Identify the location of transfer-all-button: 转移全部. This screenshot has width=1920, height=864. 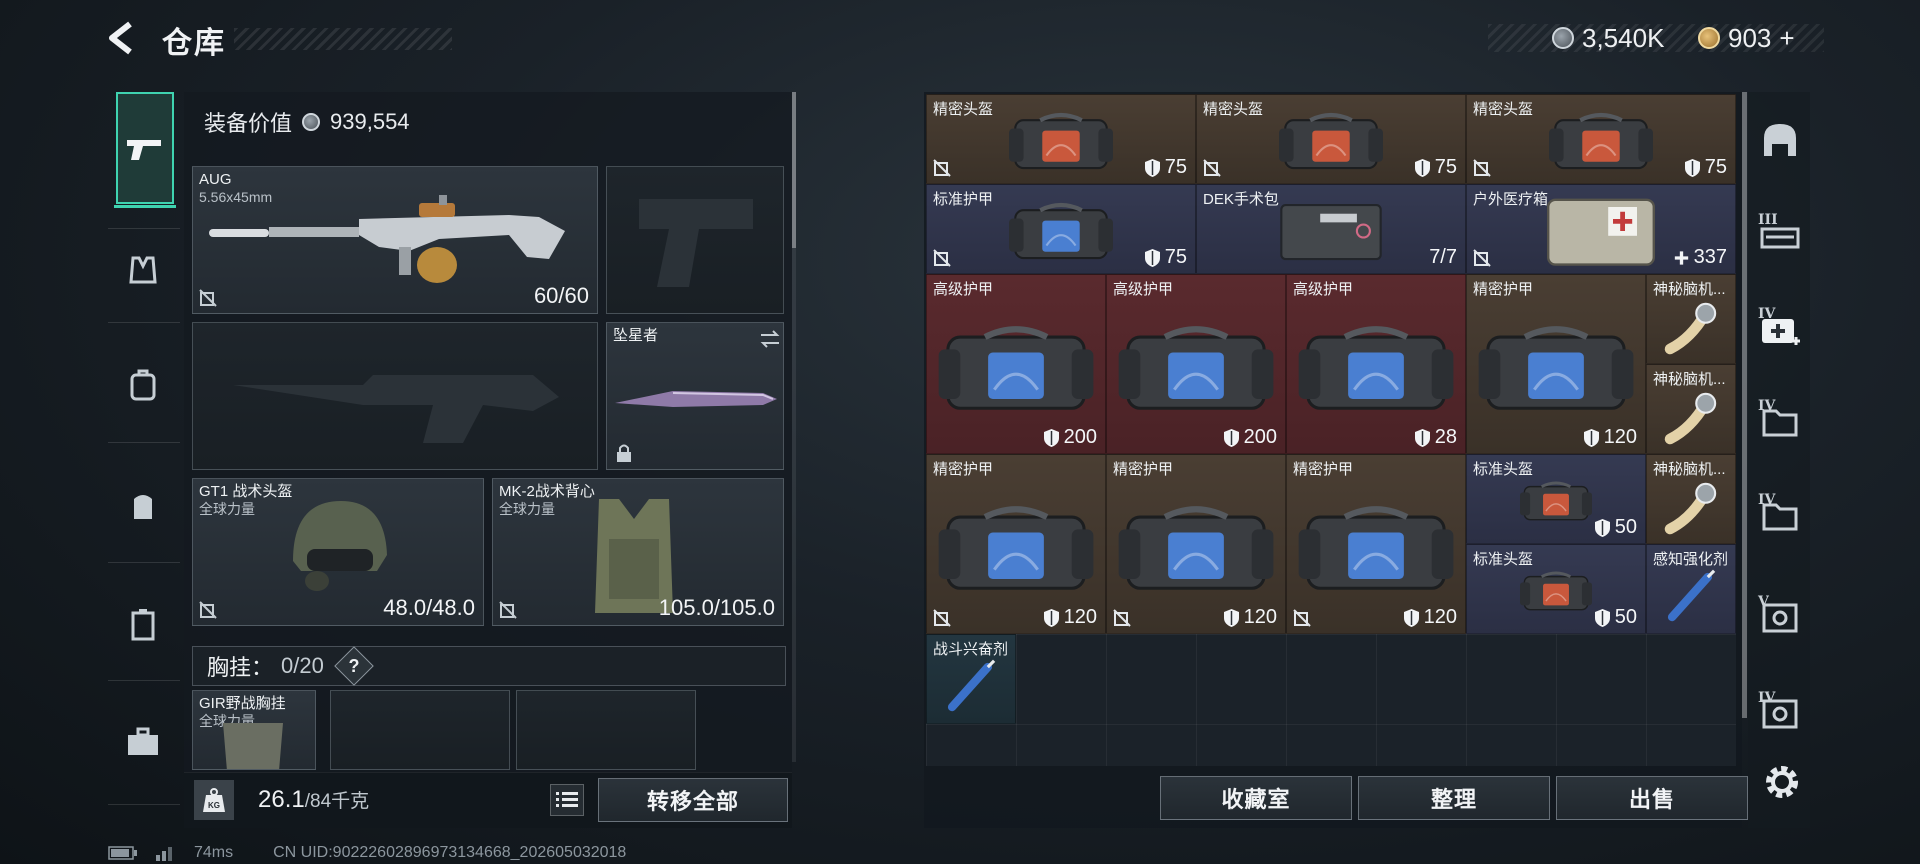
(693, 800).